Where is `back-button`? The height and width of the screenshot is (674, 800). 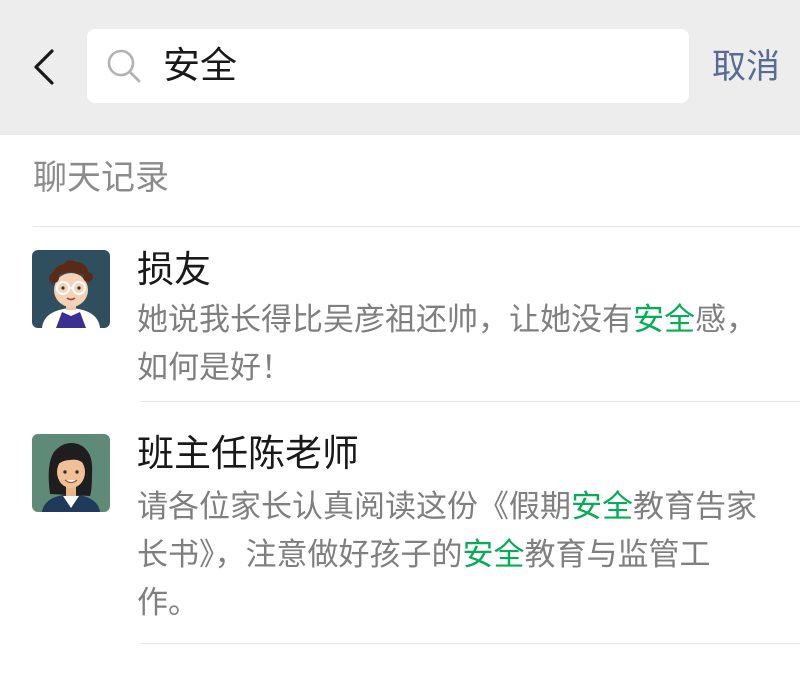 back-button is located at coordinates (44, 67).